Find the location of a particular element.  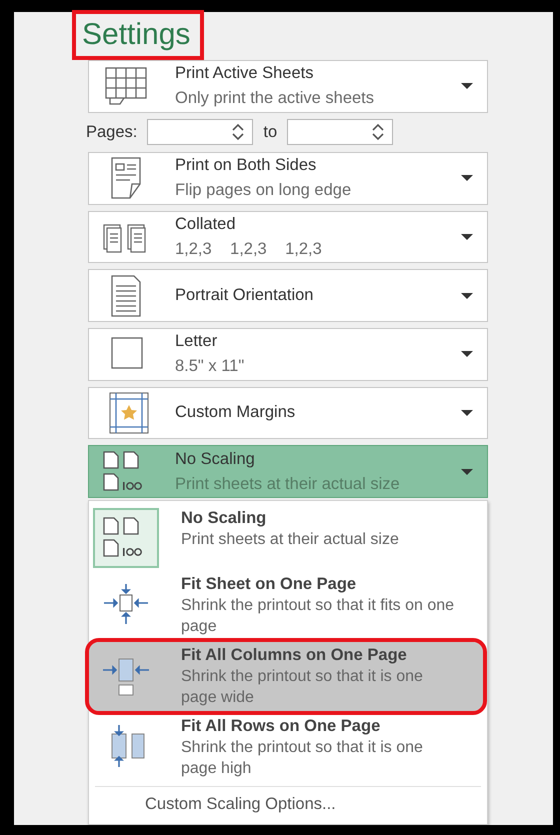

page-from-field is located at coordinates (200, 132).